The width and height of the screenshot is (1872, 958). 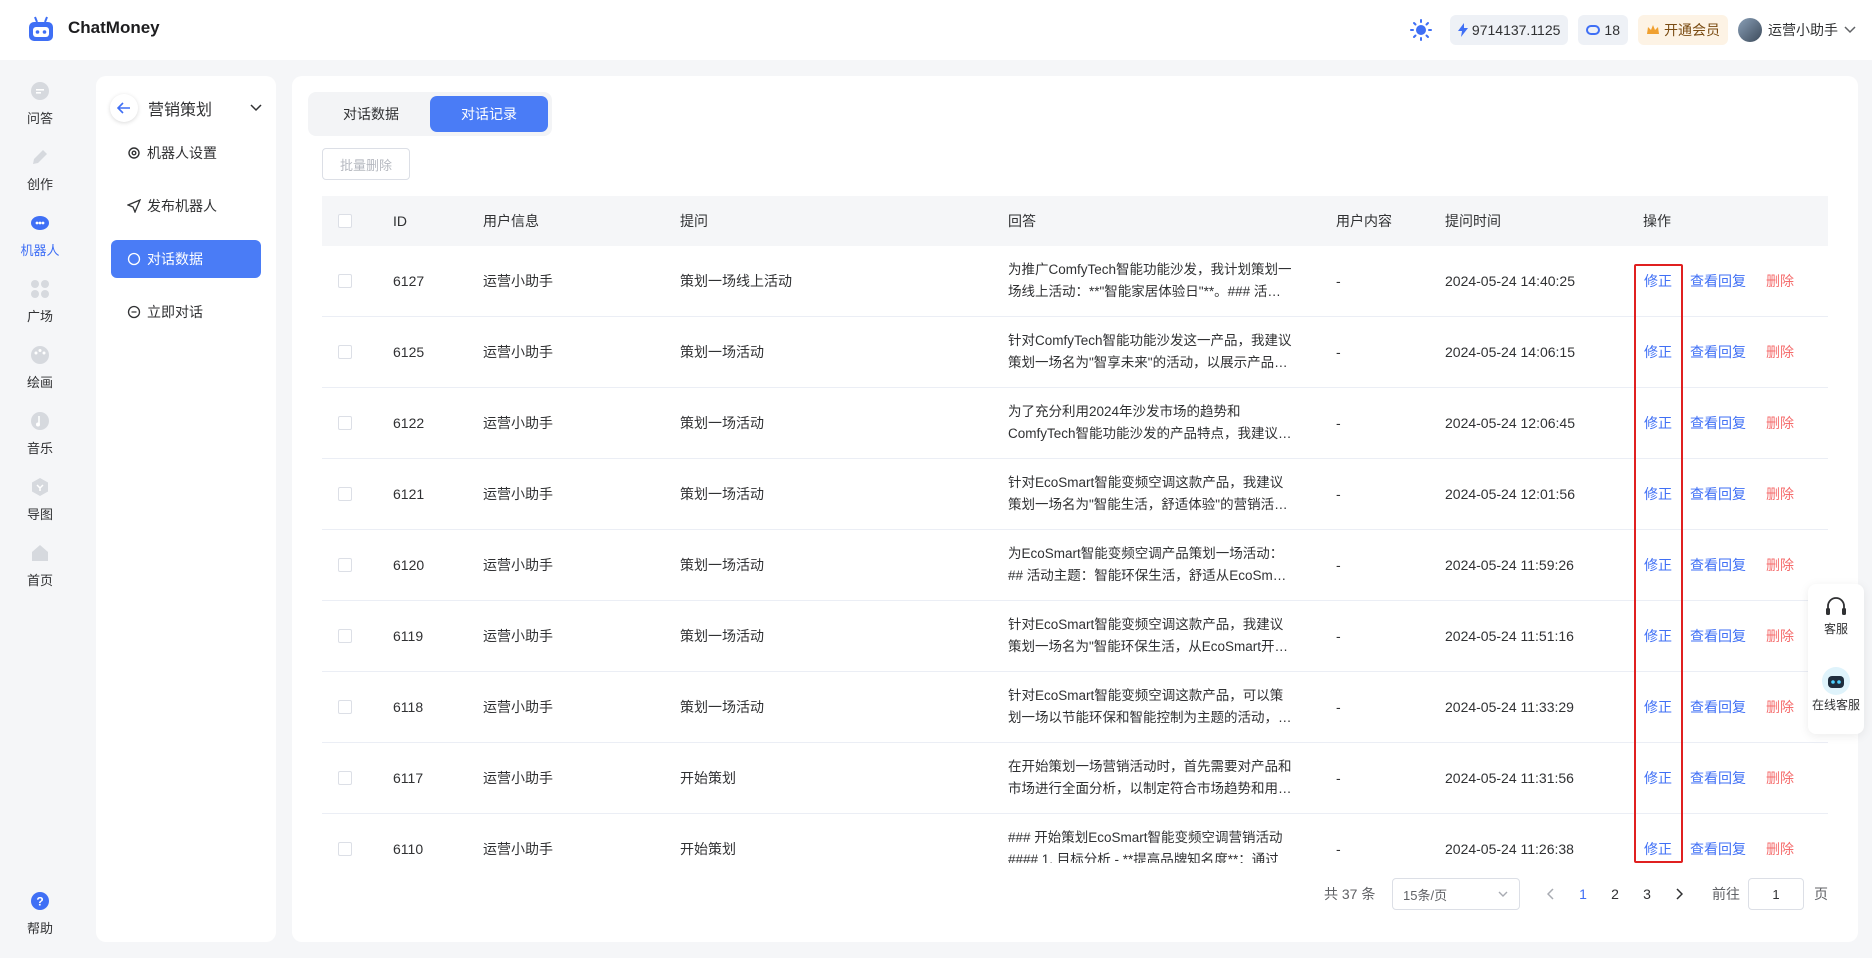 I want to click on sidebar-header: 营销策划, so click(x=186, y=108).